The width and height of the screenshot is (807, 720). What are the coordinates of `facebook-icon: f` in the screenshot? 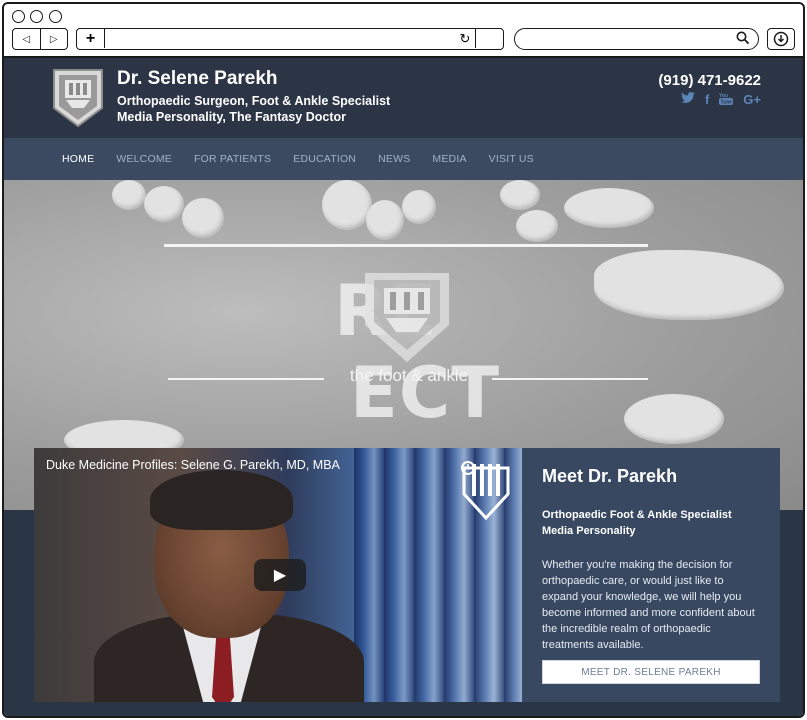 It's located at (707, 100).